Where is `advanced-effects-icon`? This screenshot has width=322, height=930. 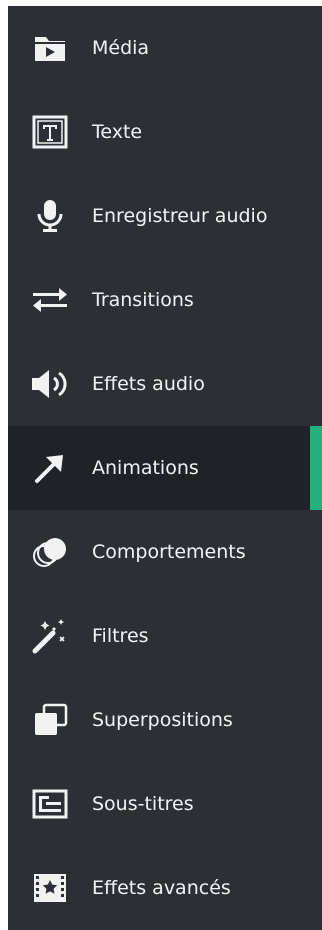 advanced-effects-icon is located at coordinates (50, 888).